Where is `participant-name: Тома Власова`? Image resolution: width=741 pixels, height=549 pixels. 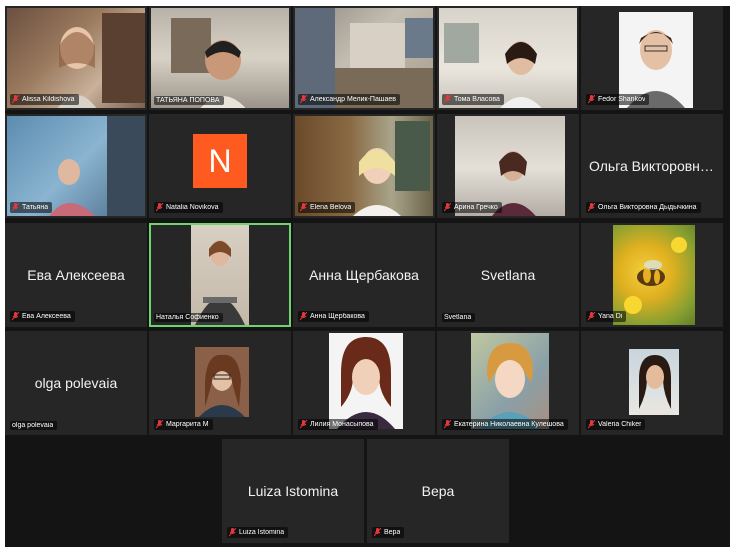 participant-name: Тома Власова is located at coordinates (477, 99).